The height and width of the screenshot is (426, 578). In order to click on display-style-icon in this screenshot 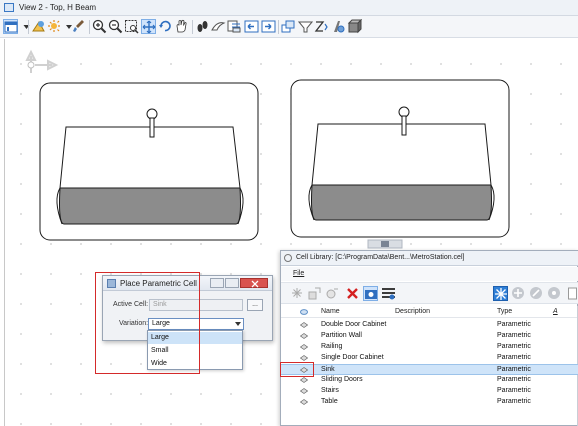, I will do `click(38, 26)`.